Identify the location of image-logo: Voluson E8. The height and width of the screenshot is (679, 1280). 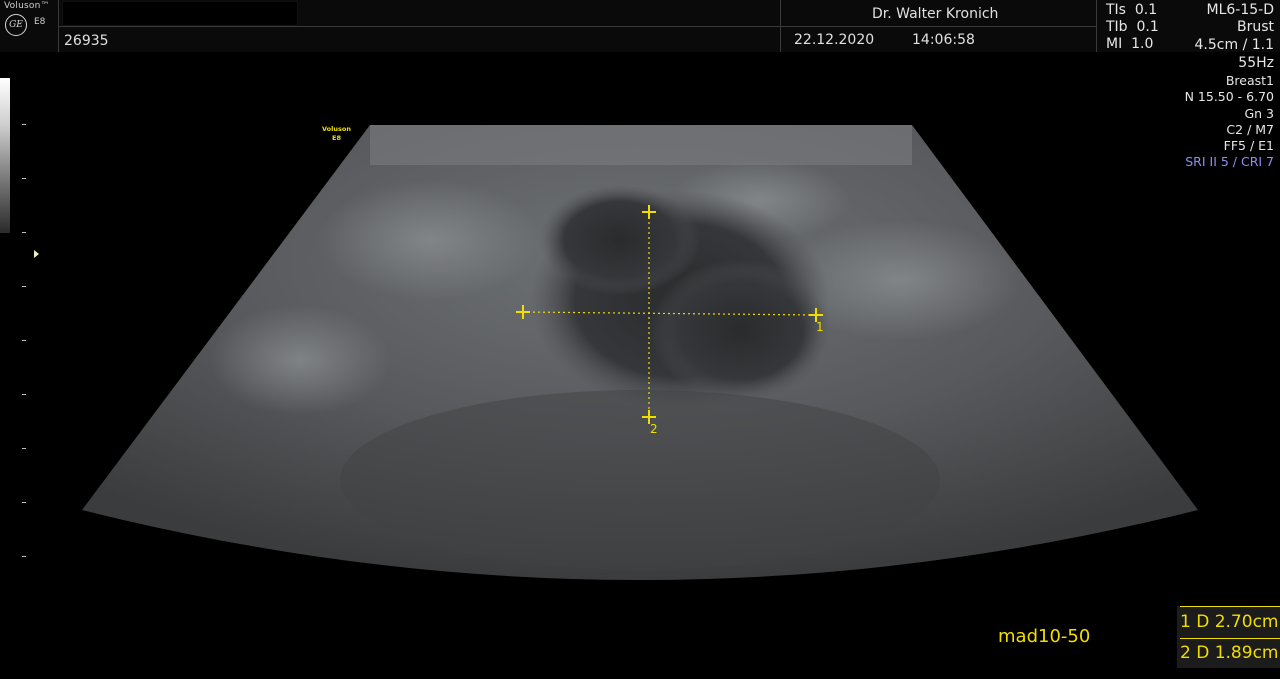
(336, 134).